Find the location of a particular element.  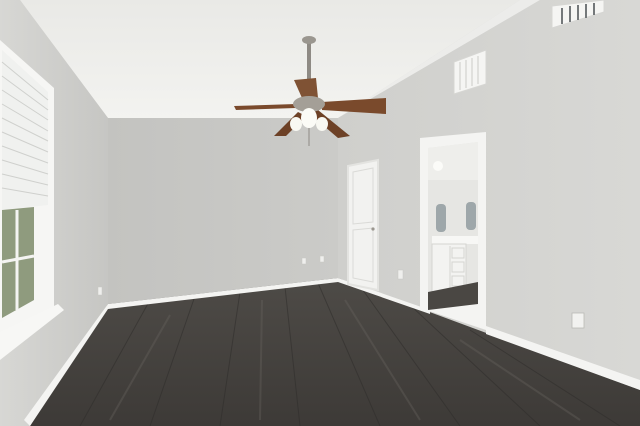

fan-light-right is located at coordinates (322, 124).